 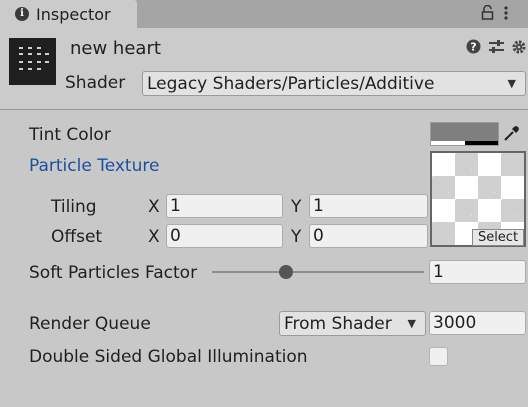 What do you see at coordinates (168, 357) in the screenshot?
I see `double-sided-gi-label: Double Sided Global Illumination` at bounding box center [168, 357].